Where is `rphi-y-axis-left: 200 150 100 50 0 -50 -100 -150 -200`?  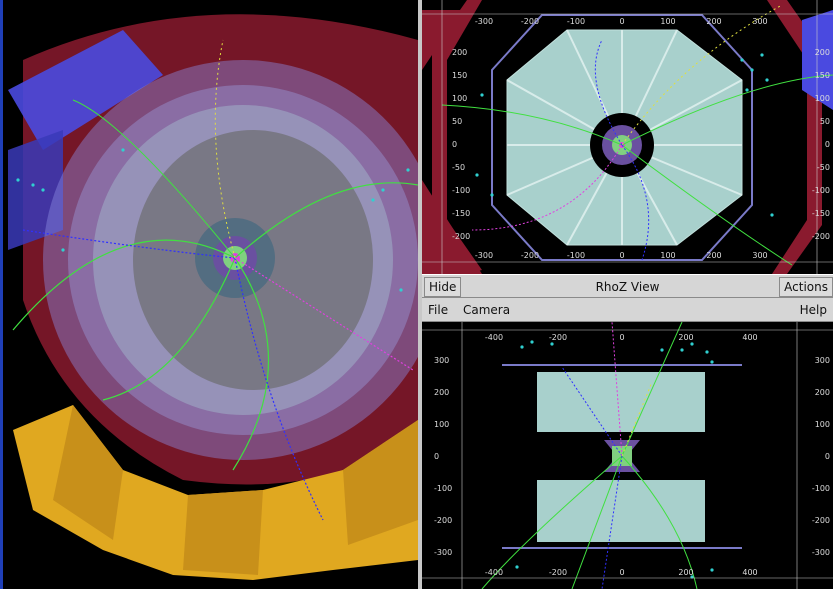 rphi-y-axis-left: 200 150 100 50 0 -50 -100 -150 -200 is located at coordinates (461, 144).